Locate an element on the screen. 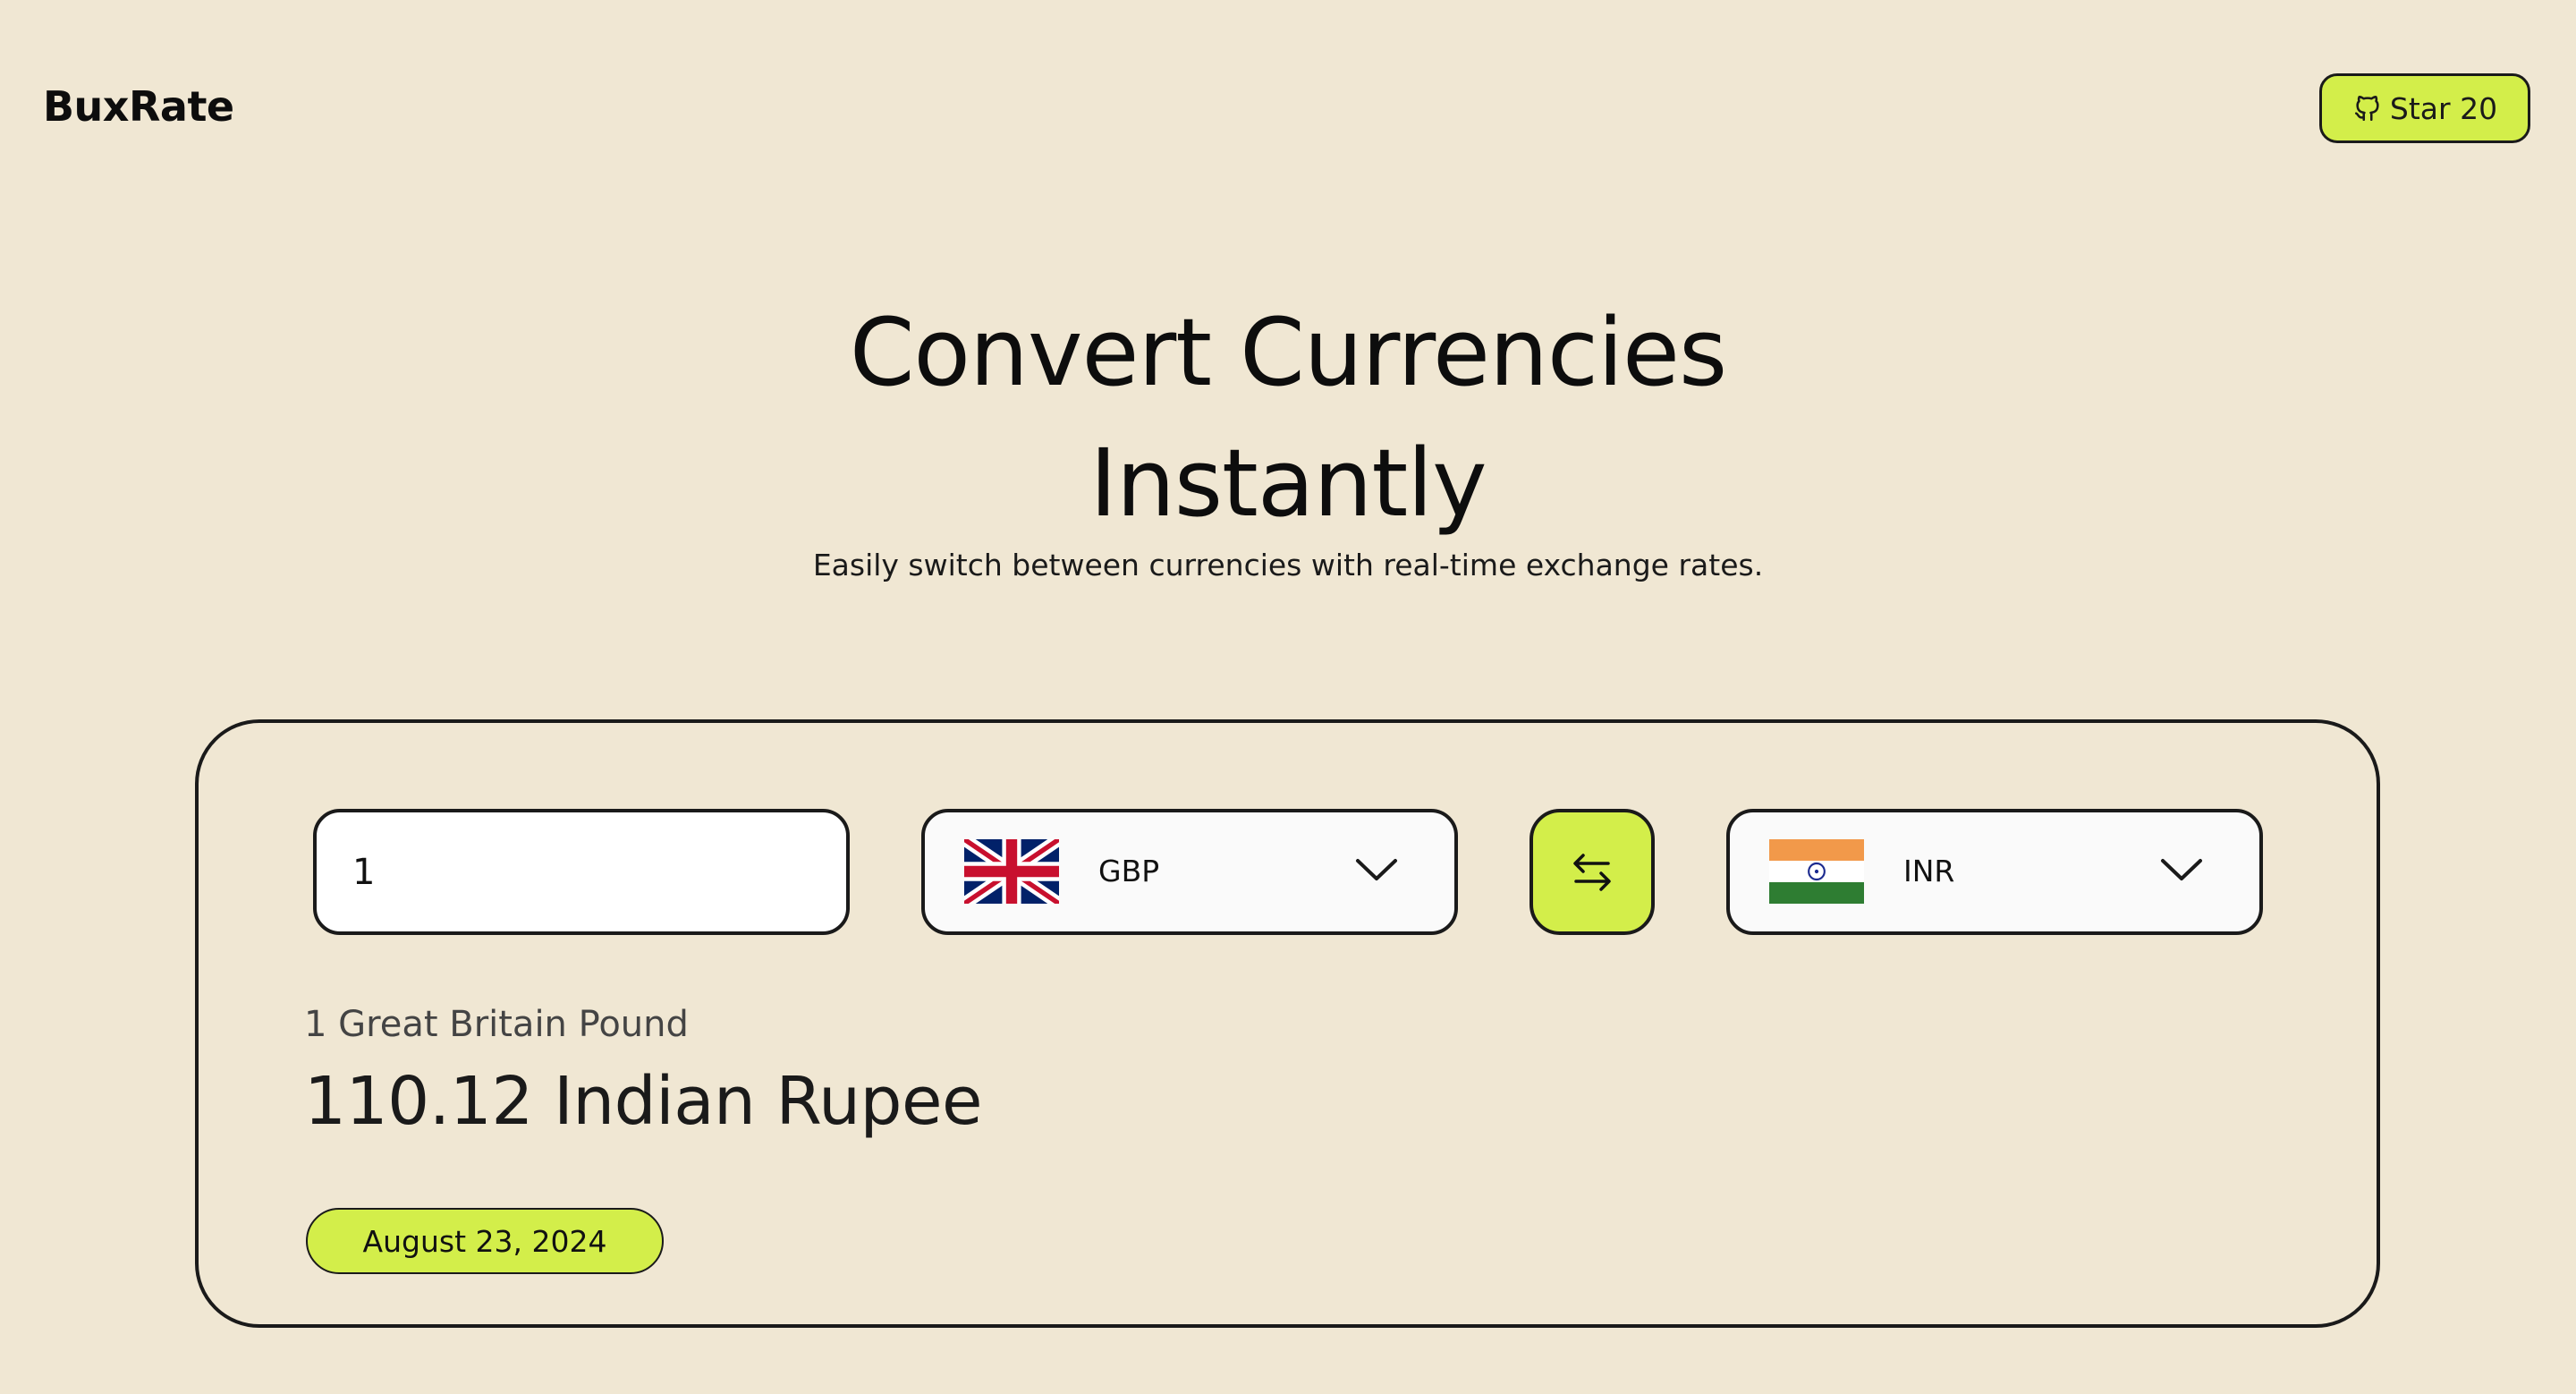 This screenshot has height=1394, width=2576. to-currency-code: INR is located at coordinates (1929, 871).